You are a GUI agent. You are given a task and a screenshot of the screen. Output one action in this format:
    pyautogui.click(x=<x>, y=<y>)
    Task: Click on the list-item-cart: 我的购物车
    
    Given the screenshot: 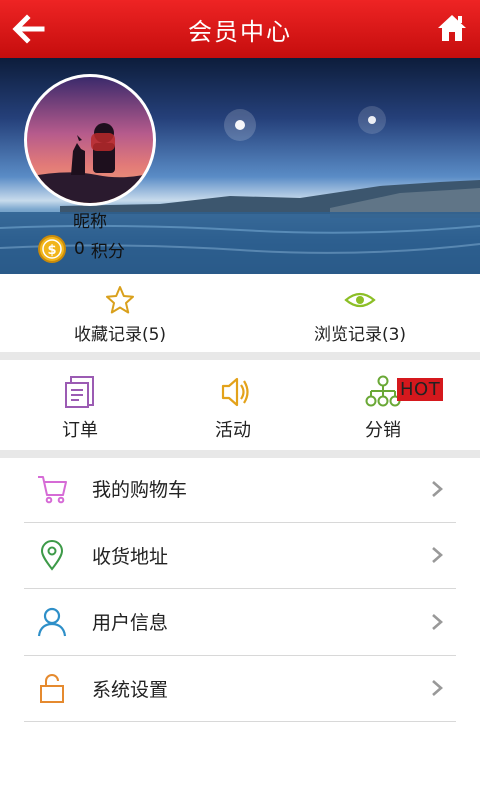 What is the action you would take?
    pyautogui.click(x=240, y=489)
    